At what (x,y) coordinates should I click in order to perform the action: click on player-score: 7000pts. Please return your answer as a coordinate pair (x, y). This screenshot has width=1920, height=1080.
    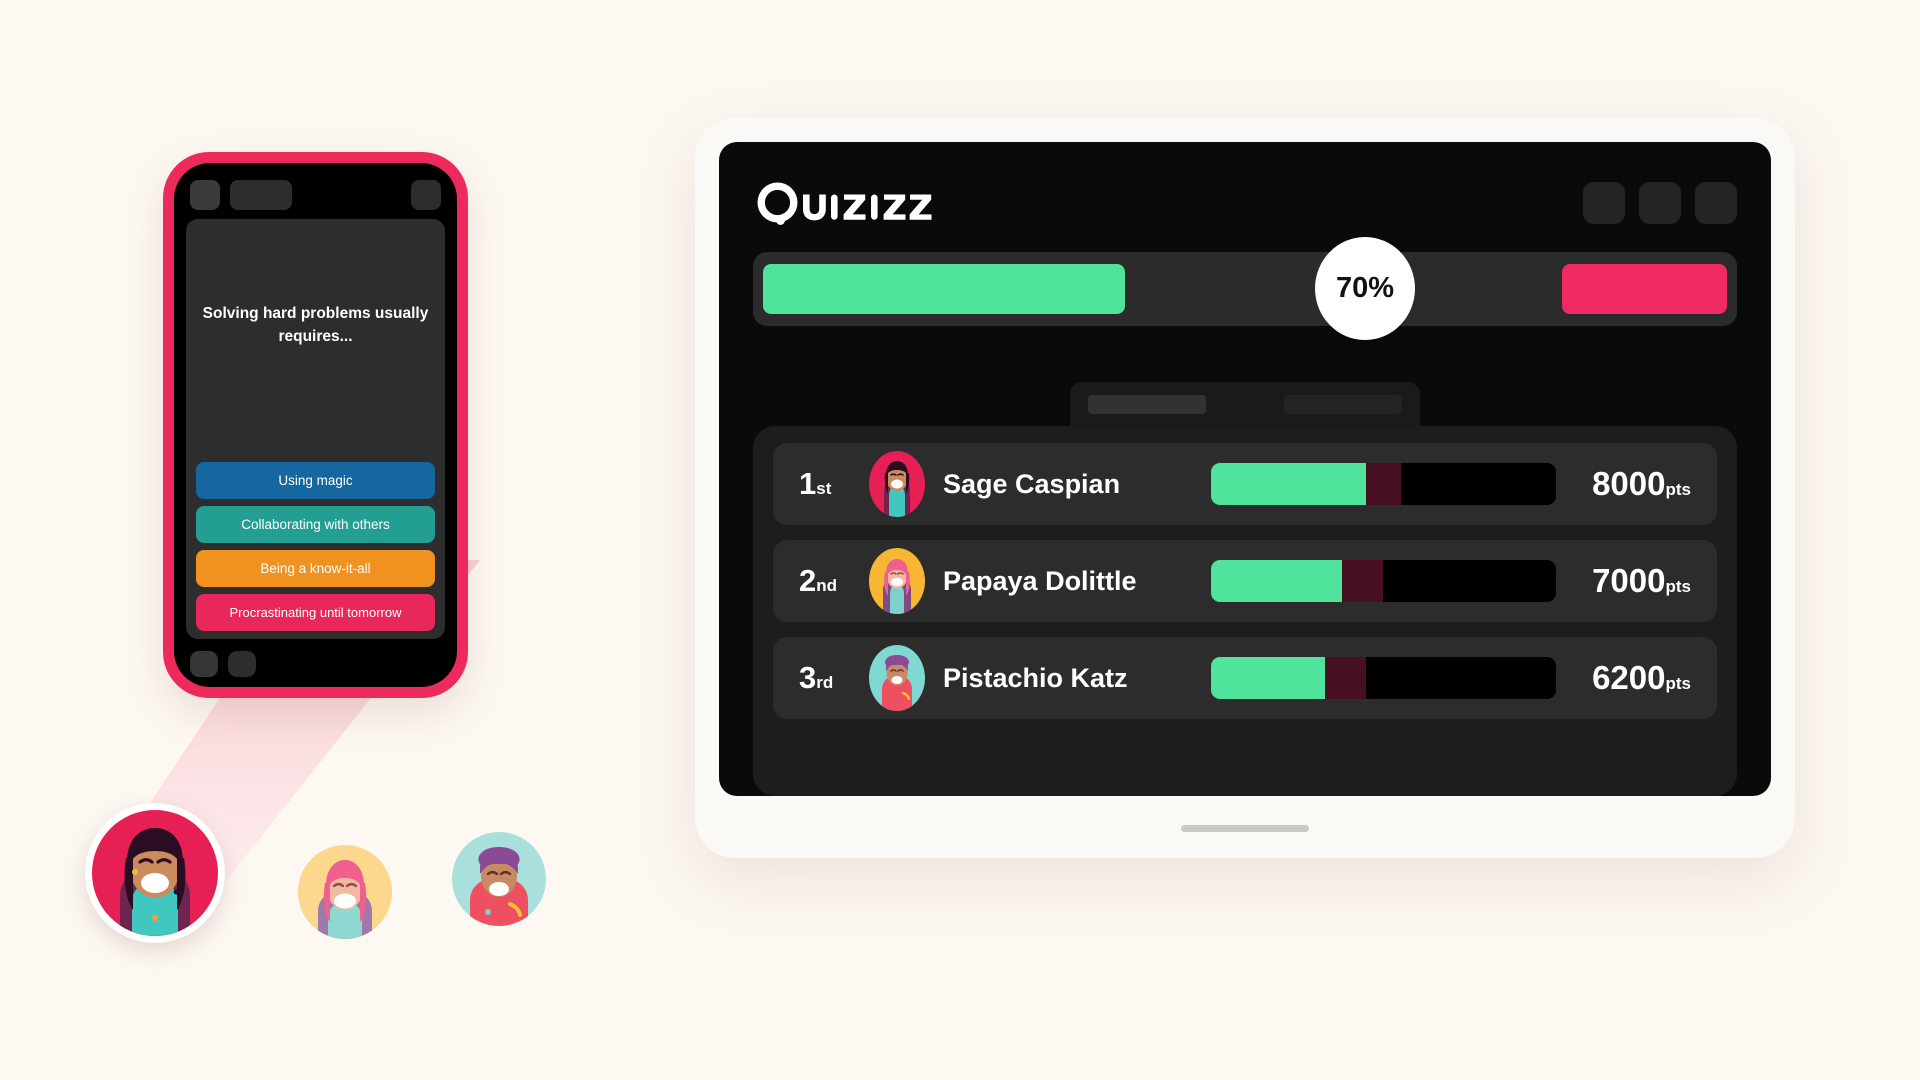
    Looking at the image, I should click on (1641, 581).